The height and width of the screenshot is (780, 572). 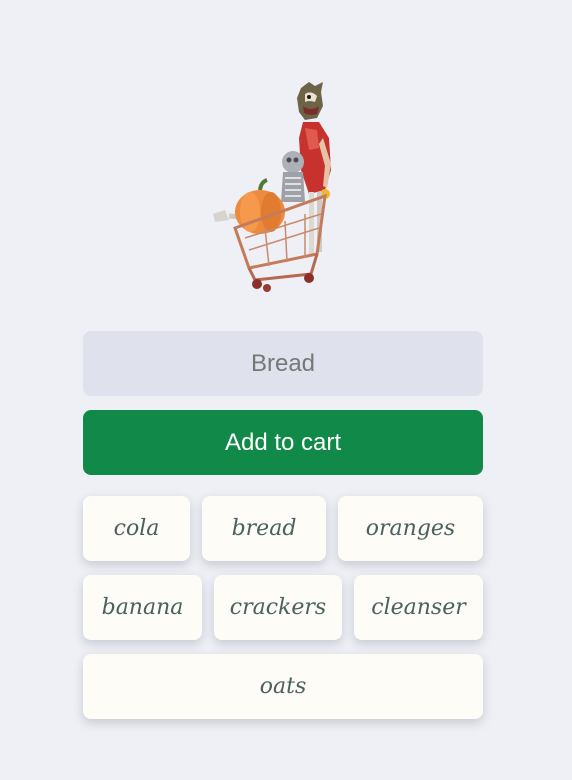 I want to click on chip-cola: cola, so click(x=136, y=528).